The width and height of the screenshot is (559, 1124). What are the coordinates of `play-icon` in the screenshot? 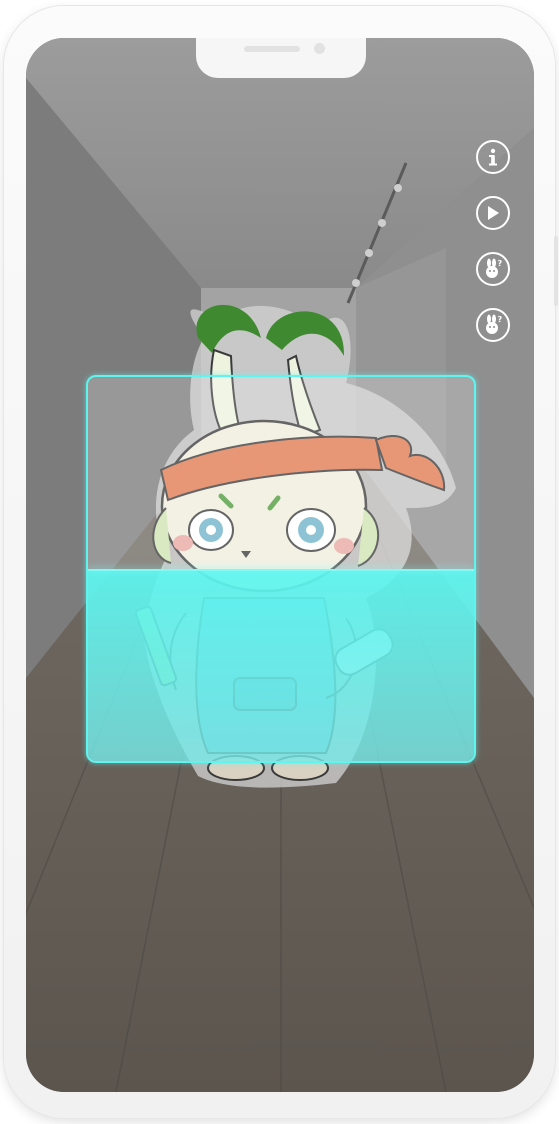 It's located at (493, 213).